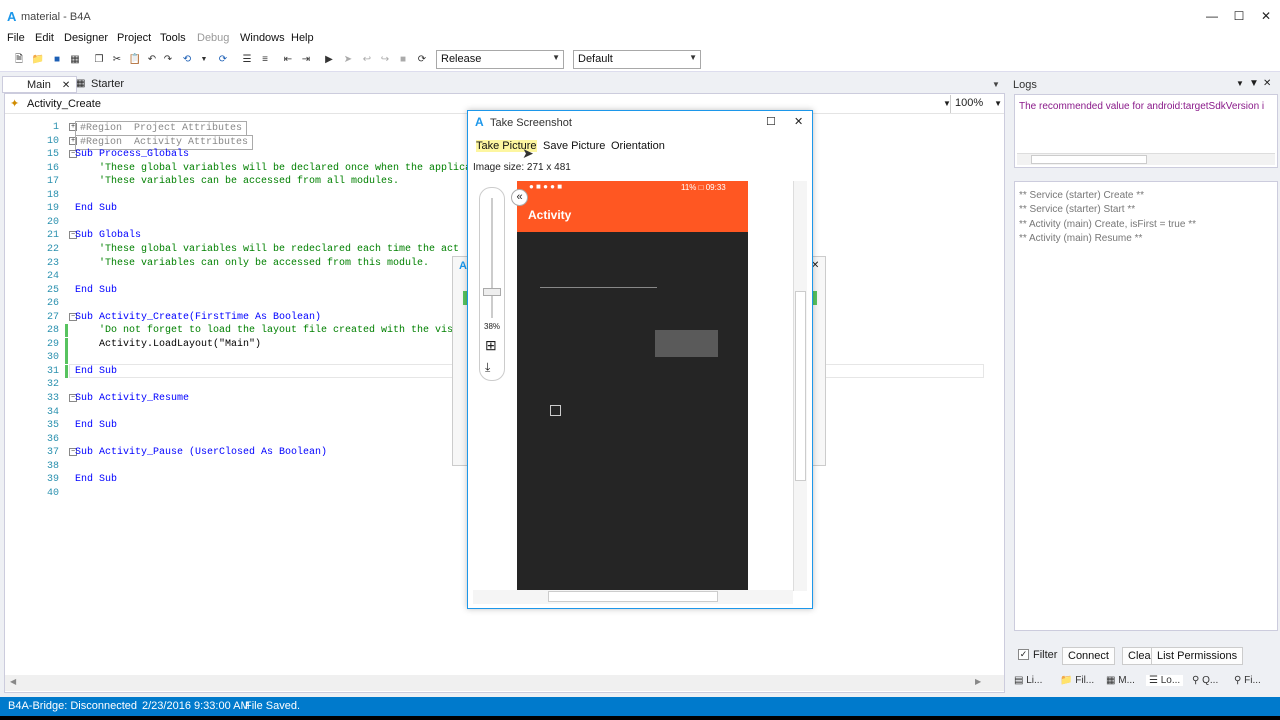 The height and width of the screenshot is (720, 1280). What do you see at coordinates (52, 493) in the screenshot?
I see `line-number: 40` at bounding box center [52, 493].